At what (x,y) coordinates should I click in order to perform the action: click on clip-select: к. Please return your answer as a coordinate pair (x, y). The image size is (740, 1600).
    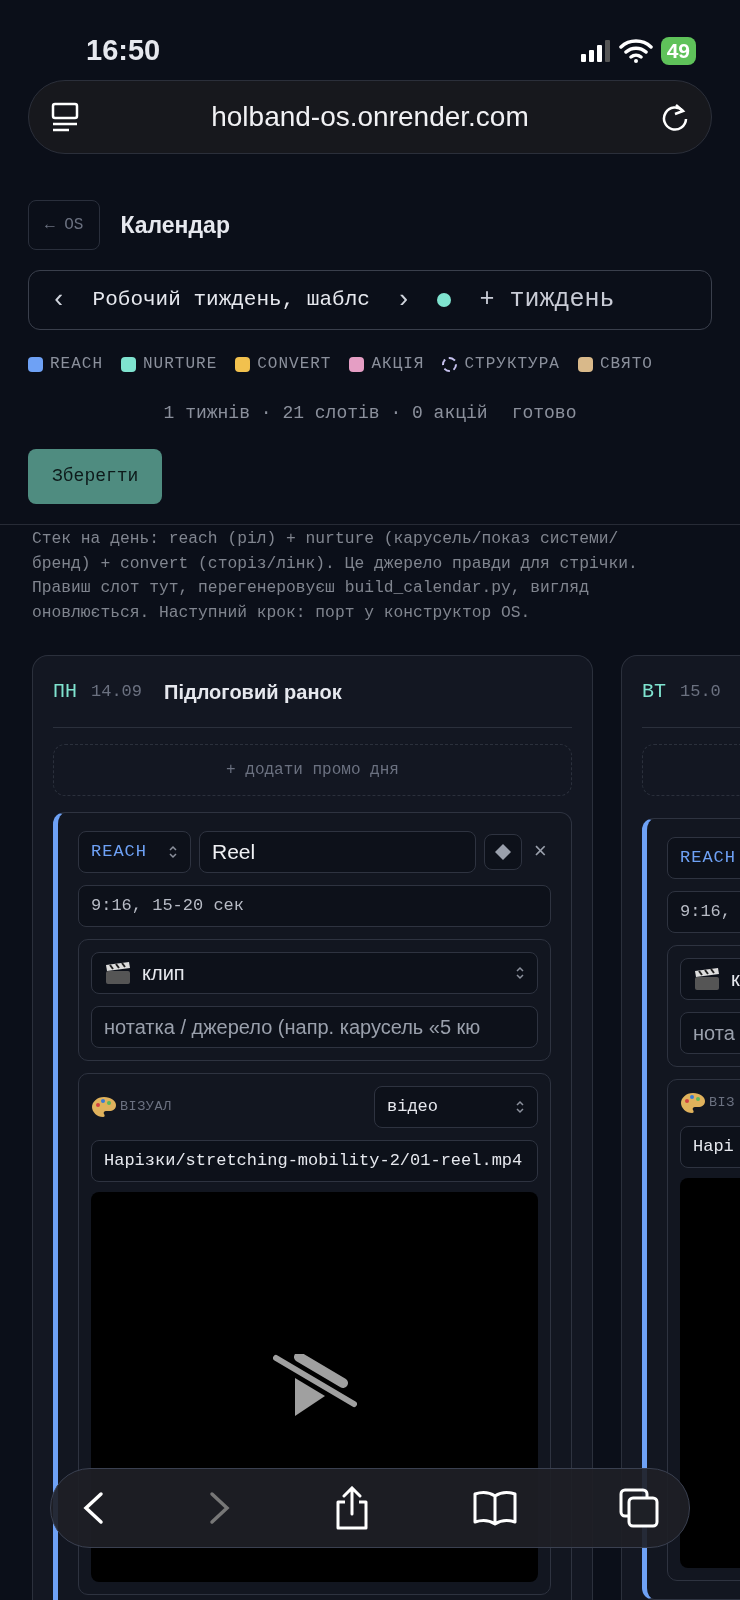
    Looking at the image, I should click on (710, 979).